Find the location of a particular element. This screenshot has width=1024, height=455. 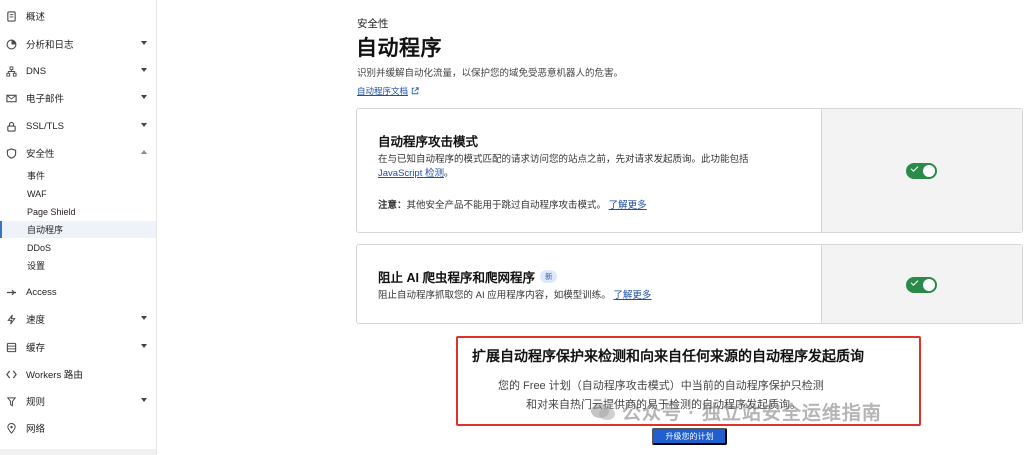

workers-icon is located at coordinates (11, 374).